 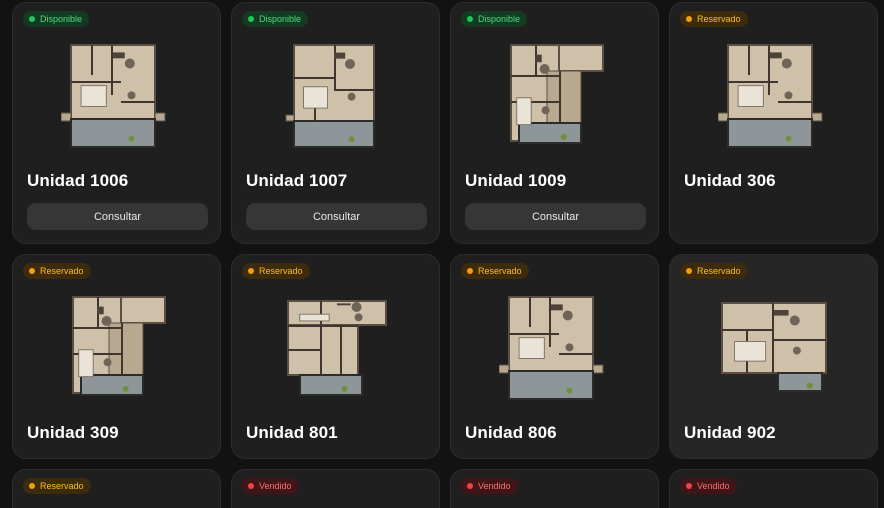 I want to click on unit-card: Reservado Unidad 806, so click(x=554, y=356).